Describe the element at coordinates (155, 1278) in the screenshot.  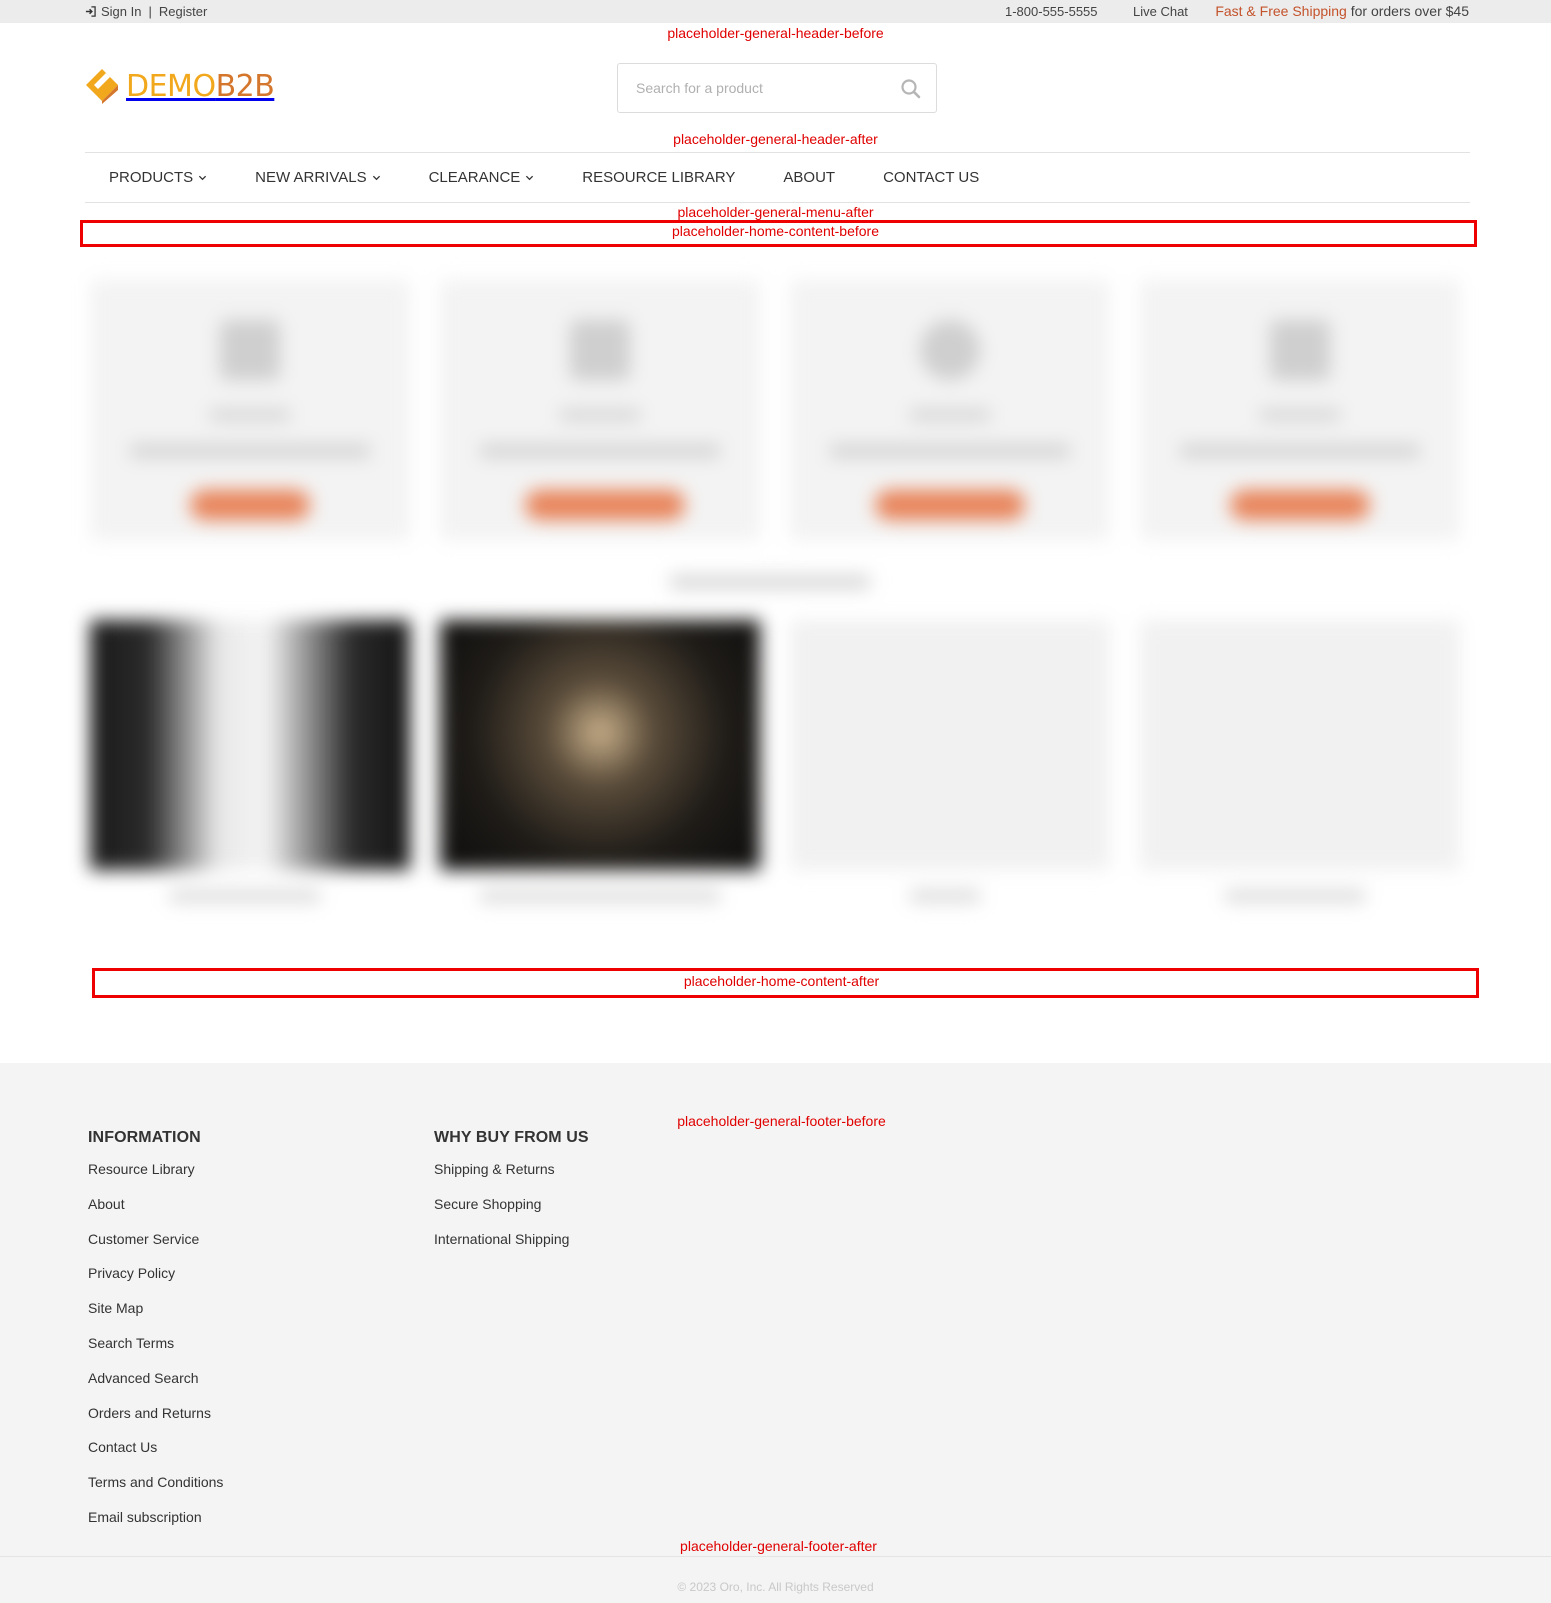
I see `footer-link: Privacy Policy` at that location.